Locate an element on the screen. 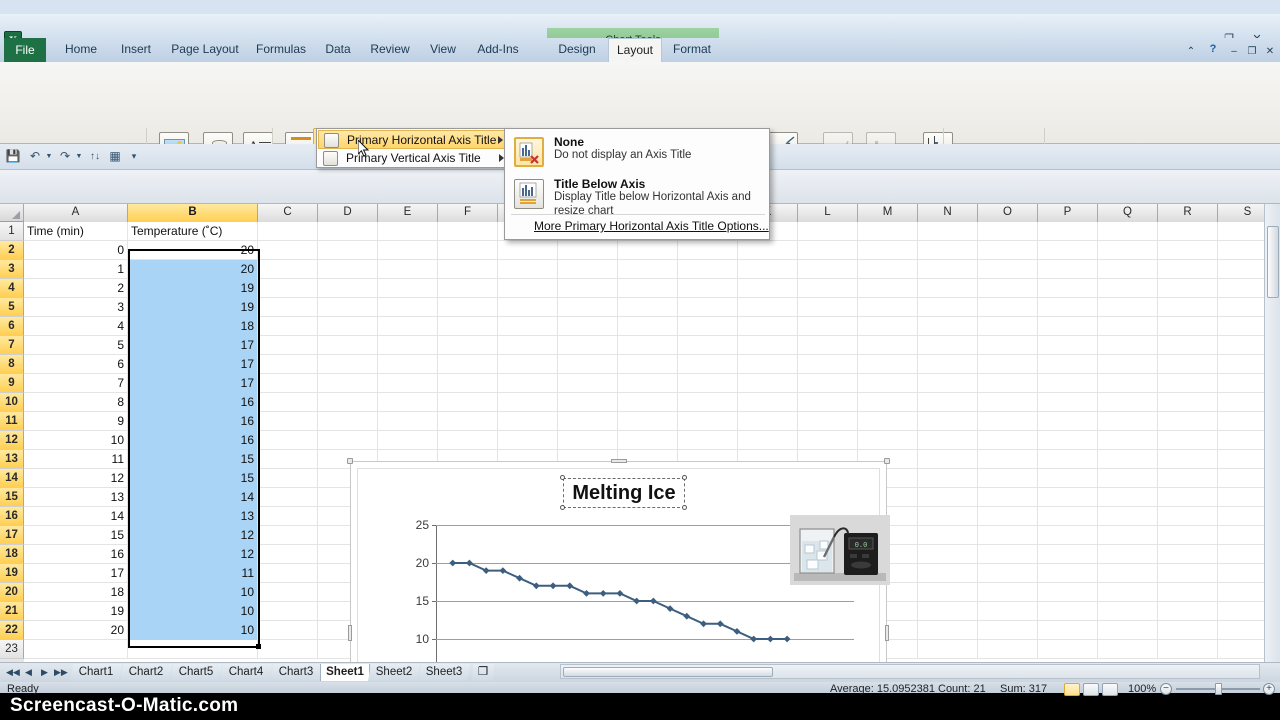  tab-page-layout: Page Layout is located at coordinates (205, 50).